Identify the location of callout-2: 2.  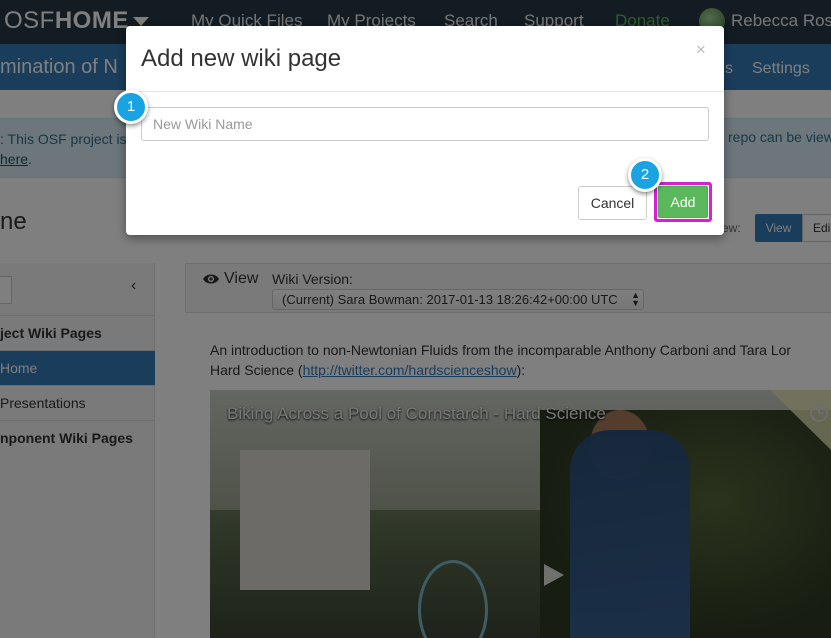
(645, 175).